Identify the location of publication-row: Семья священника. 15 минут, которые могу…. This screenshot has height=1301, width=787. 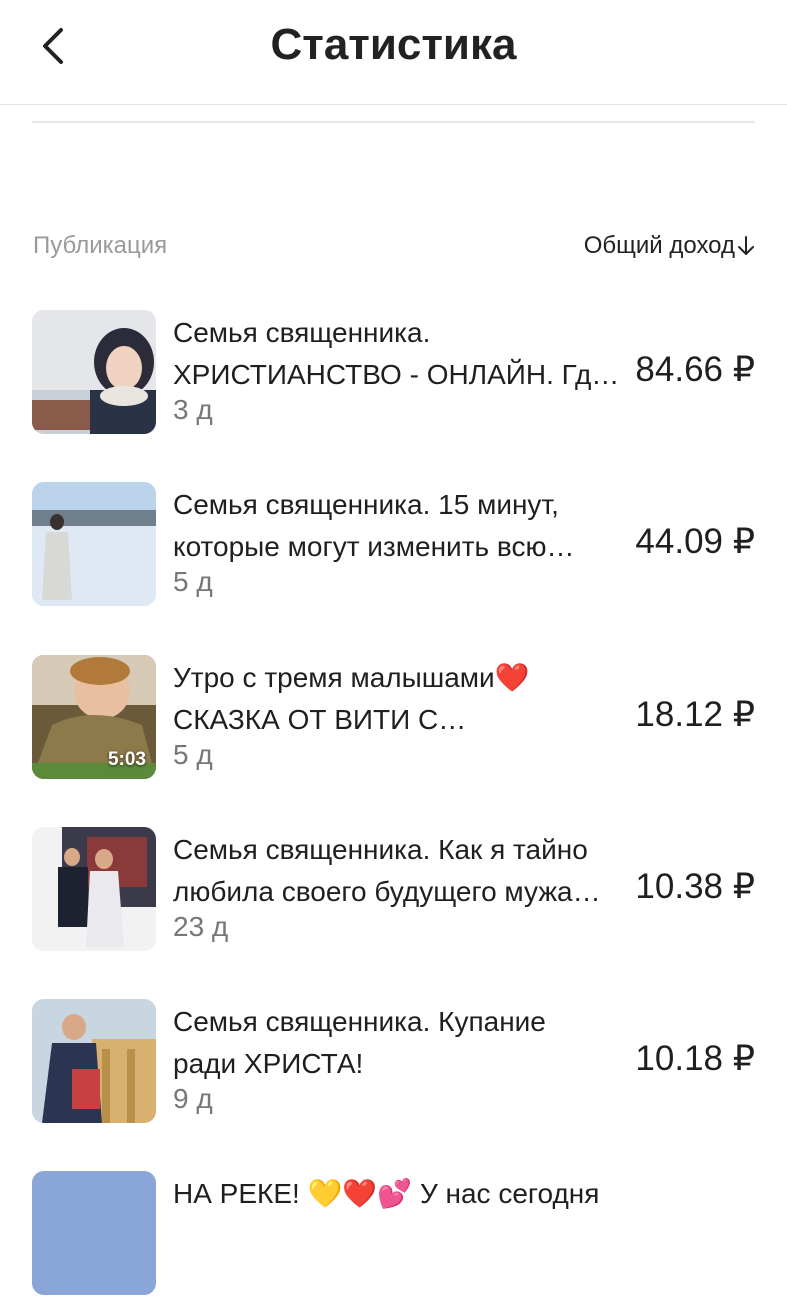
(393, 547).